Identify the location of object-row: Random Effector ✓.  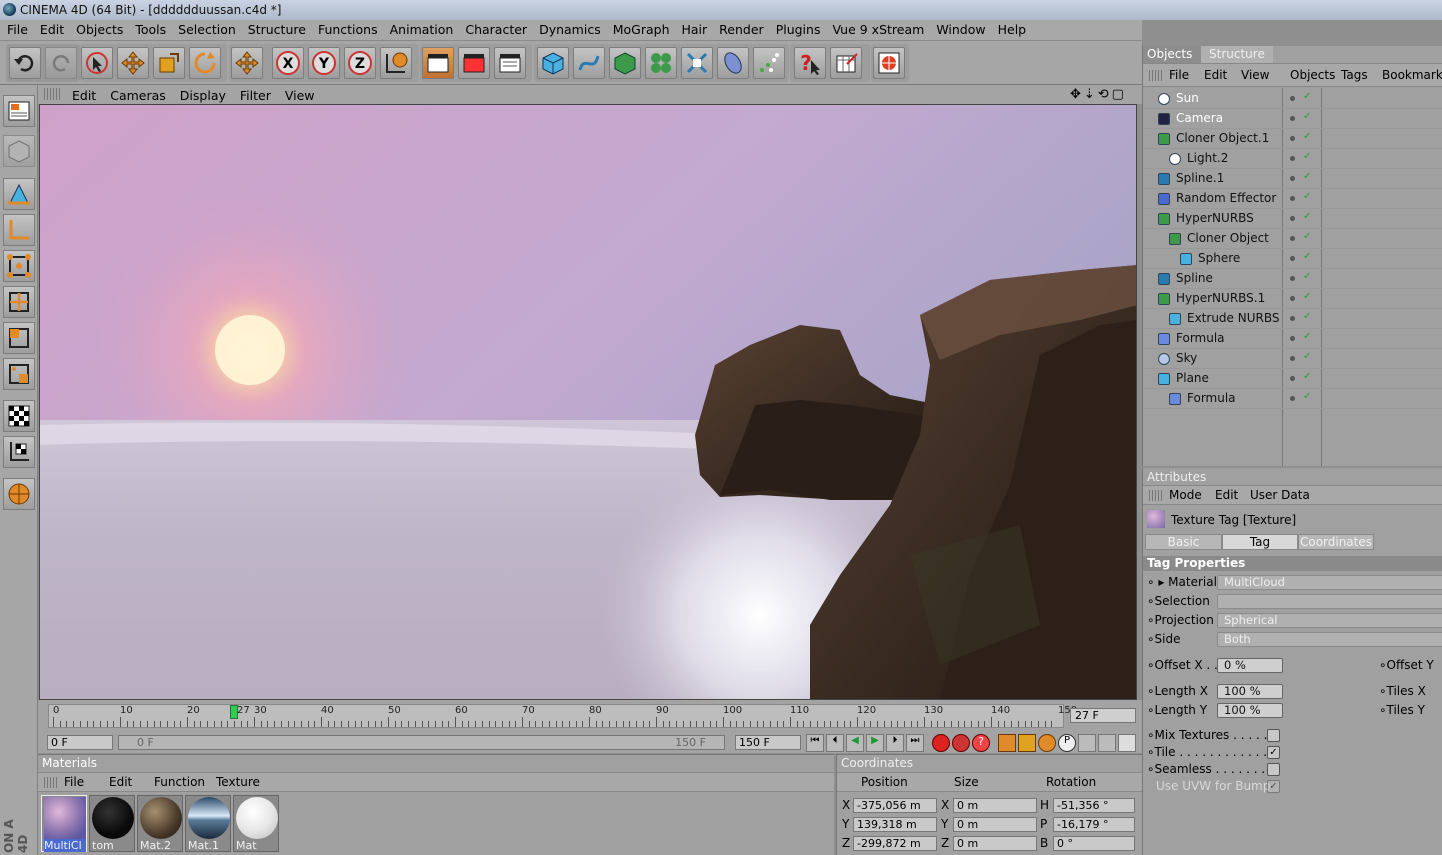
(1293, 199).